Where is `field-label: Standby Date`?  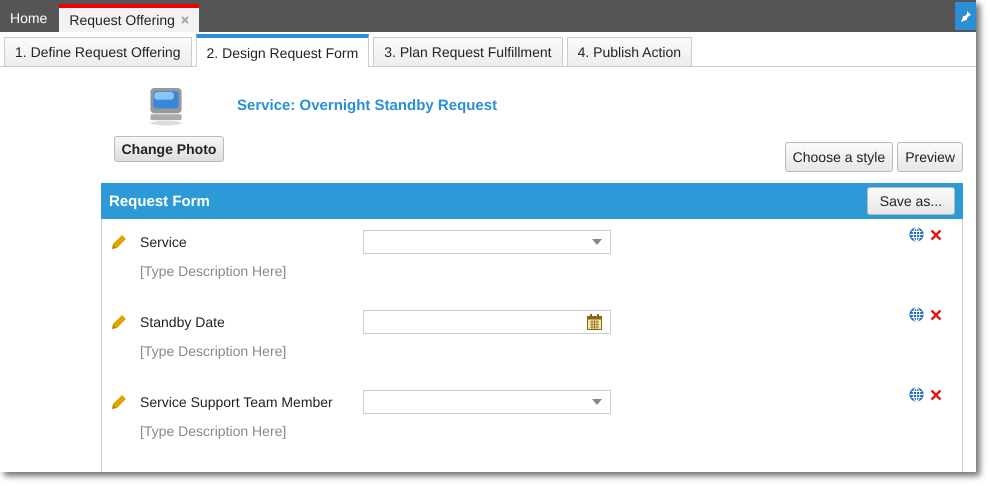 field-label: Standby Date is located at coordinates (183, 322).